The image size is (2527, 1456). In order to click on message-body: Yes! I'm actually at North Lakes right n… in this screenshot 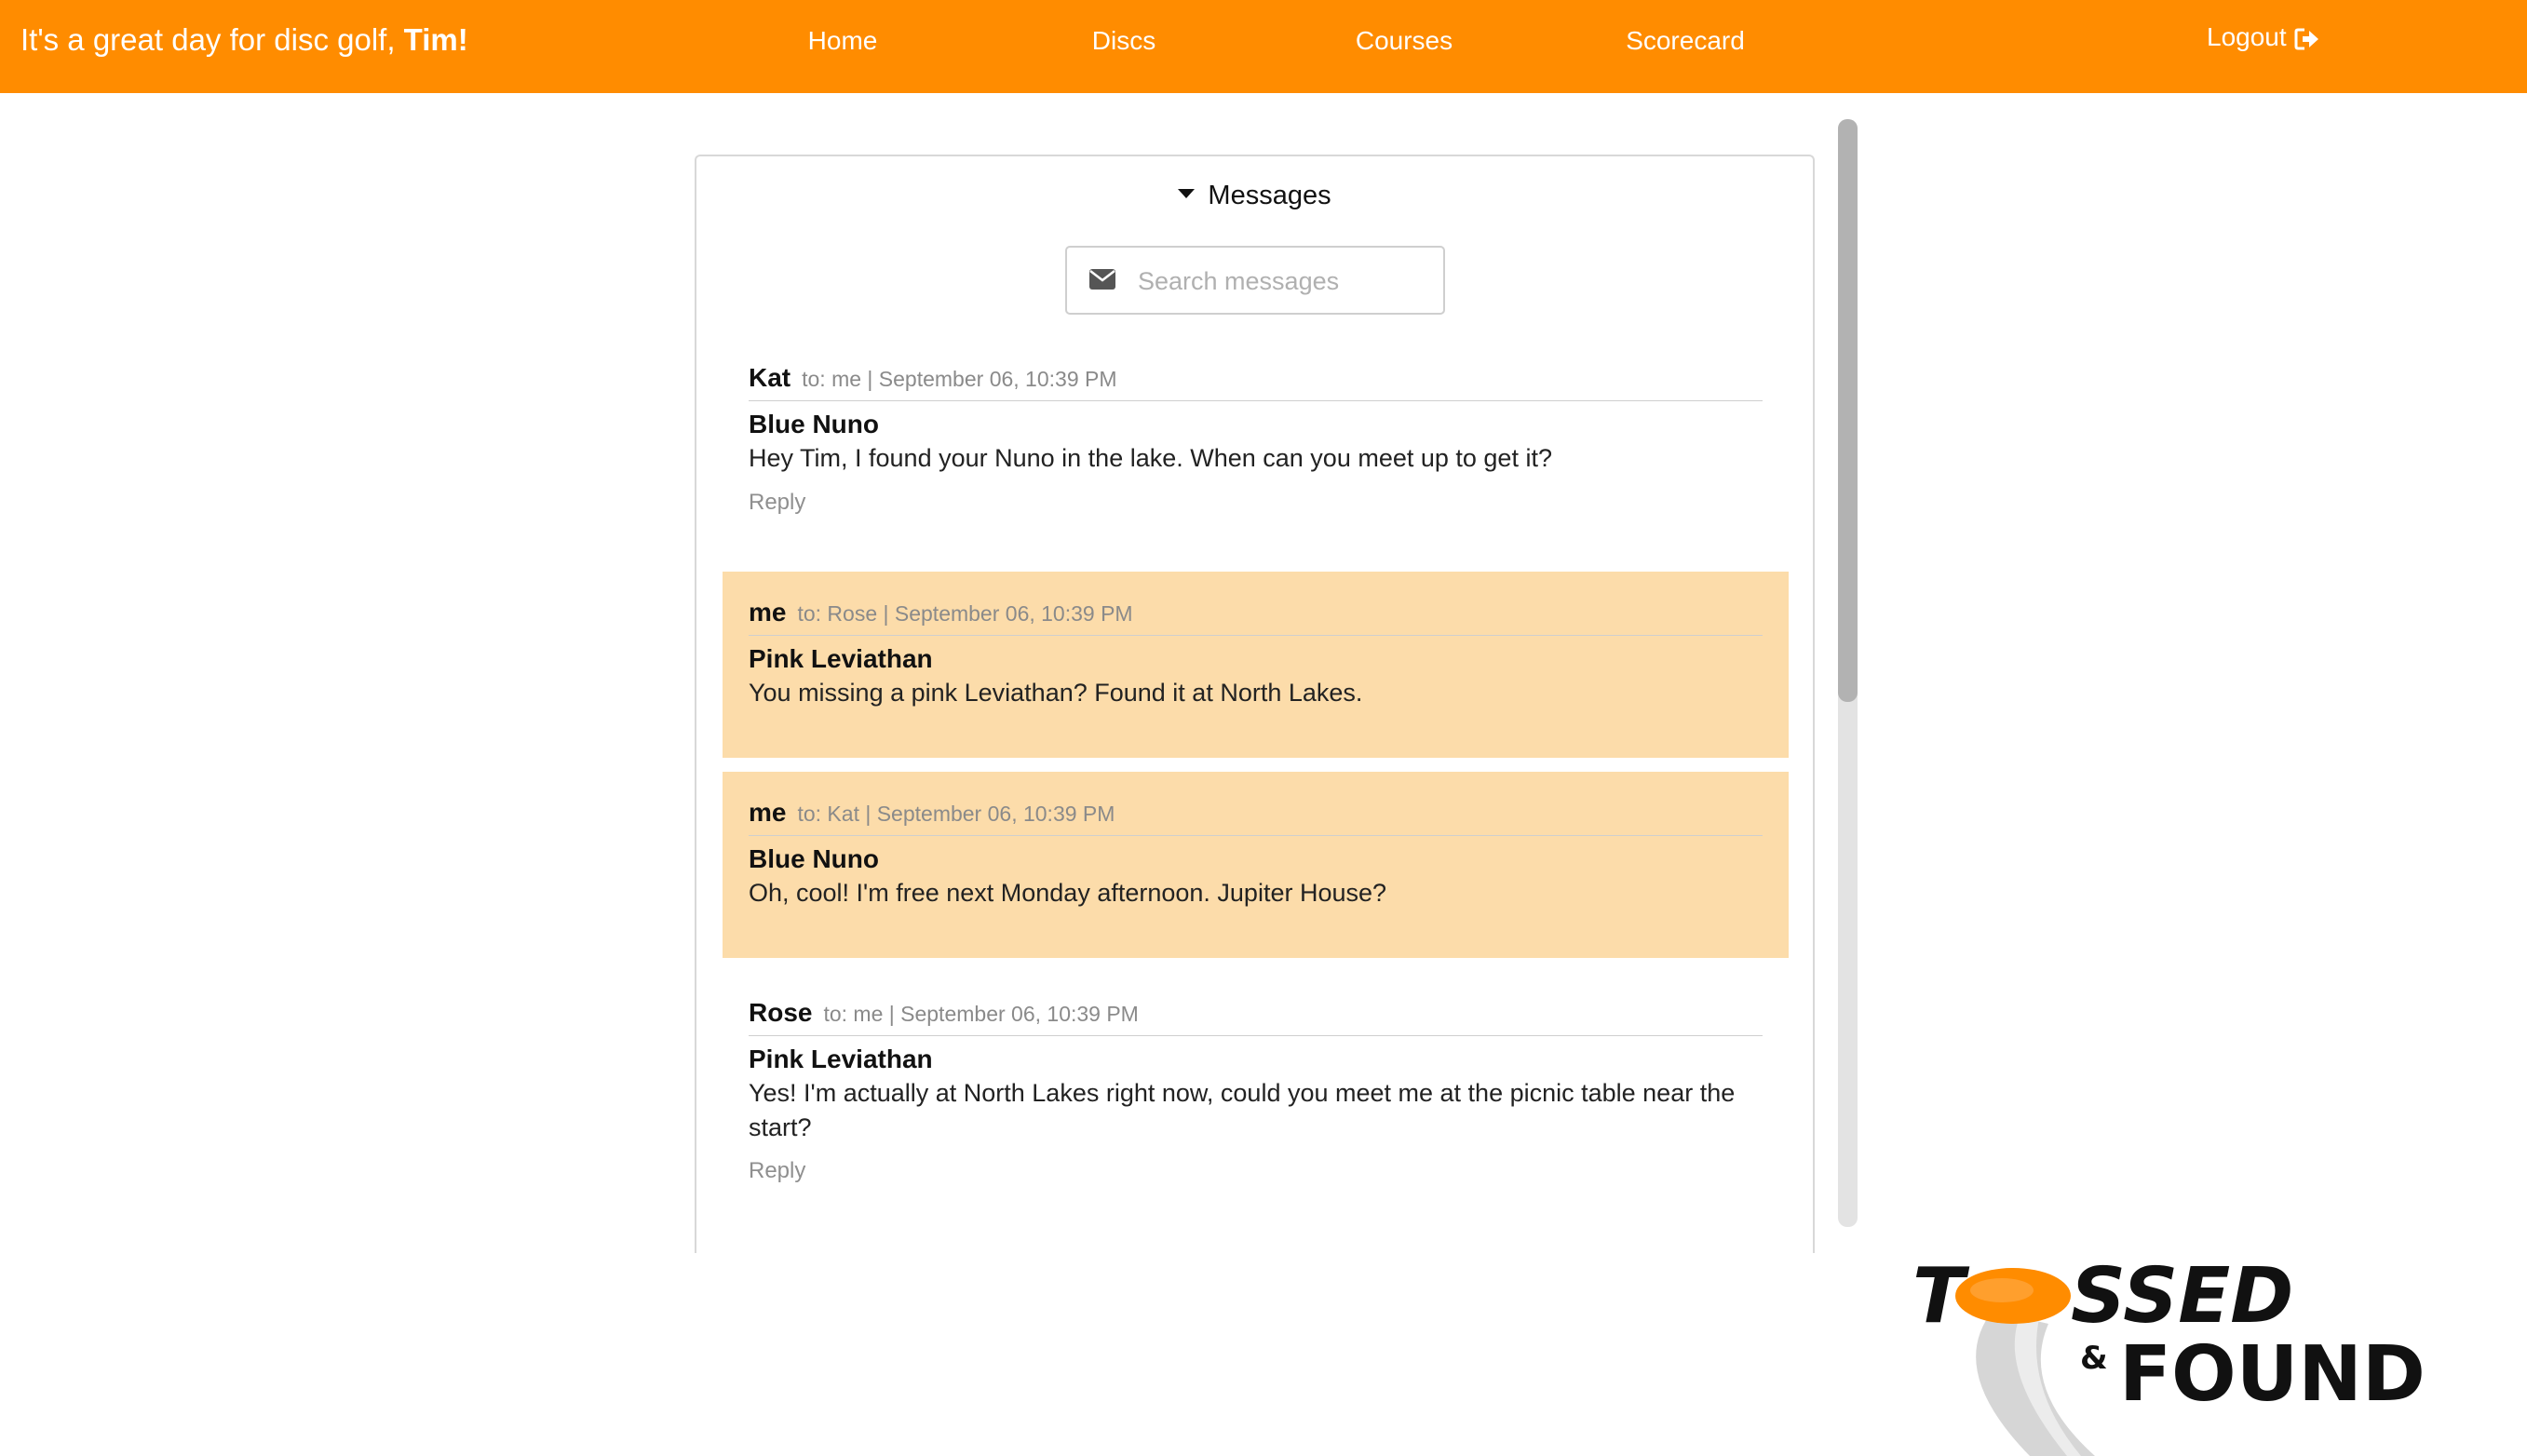, I will do `click(1242, 1110)`.